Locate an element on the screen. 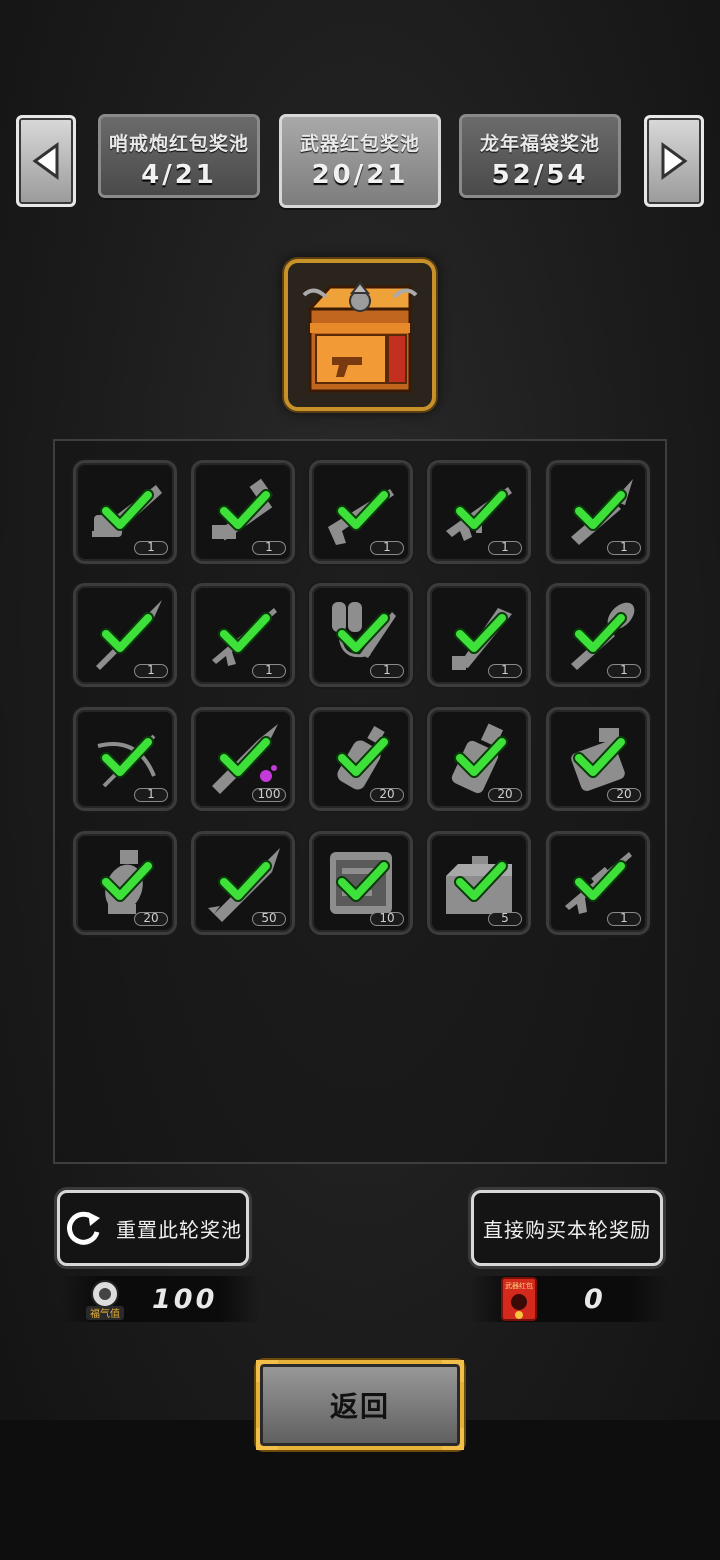 The image size is (720, 1560). weapon-chest-reward is located at coordinates (360, 335).